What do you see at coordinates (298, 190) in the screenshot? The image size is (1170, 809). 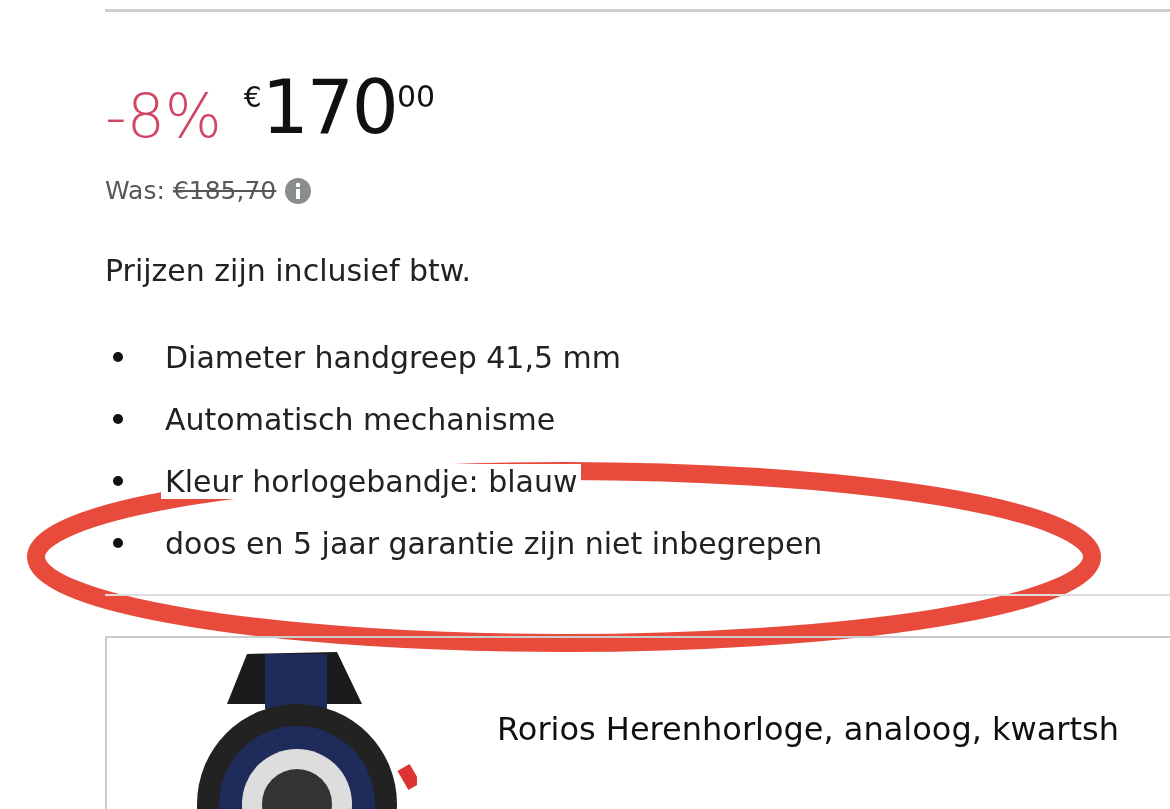 I see `info-icon` at bounding box center [298, 190].